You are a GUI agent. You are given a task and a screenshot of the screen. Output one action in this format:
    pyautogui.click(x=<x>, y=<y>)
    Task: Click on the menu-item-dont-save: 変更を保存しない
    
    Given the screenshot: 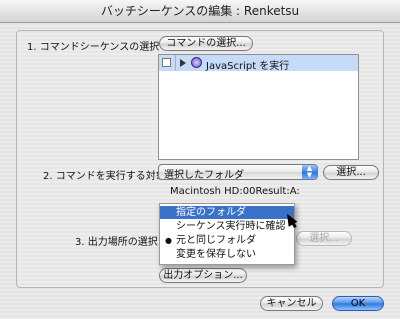 What is the action you would take?
    pyautogui.click(x=227, y=254)
    